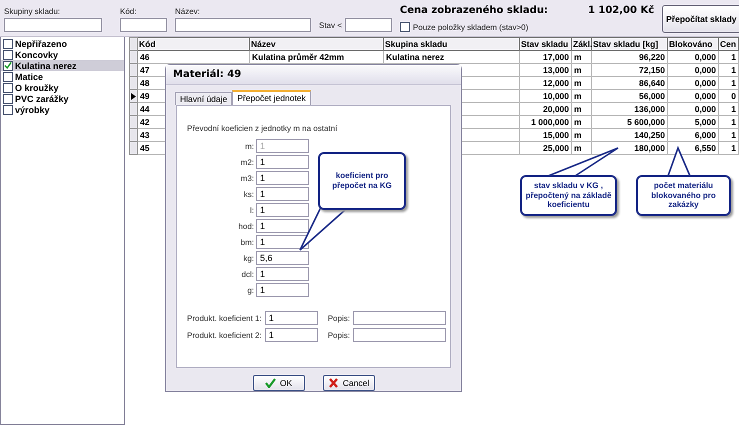 The height and width of the screenshot is (426, 739). What do you see at coordinates (693, 44) in the screenshot?
I see `column-header: Blokováno` at bounding box center [693, 44].